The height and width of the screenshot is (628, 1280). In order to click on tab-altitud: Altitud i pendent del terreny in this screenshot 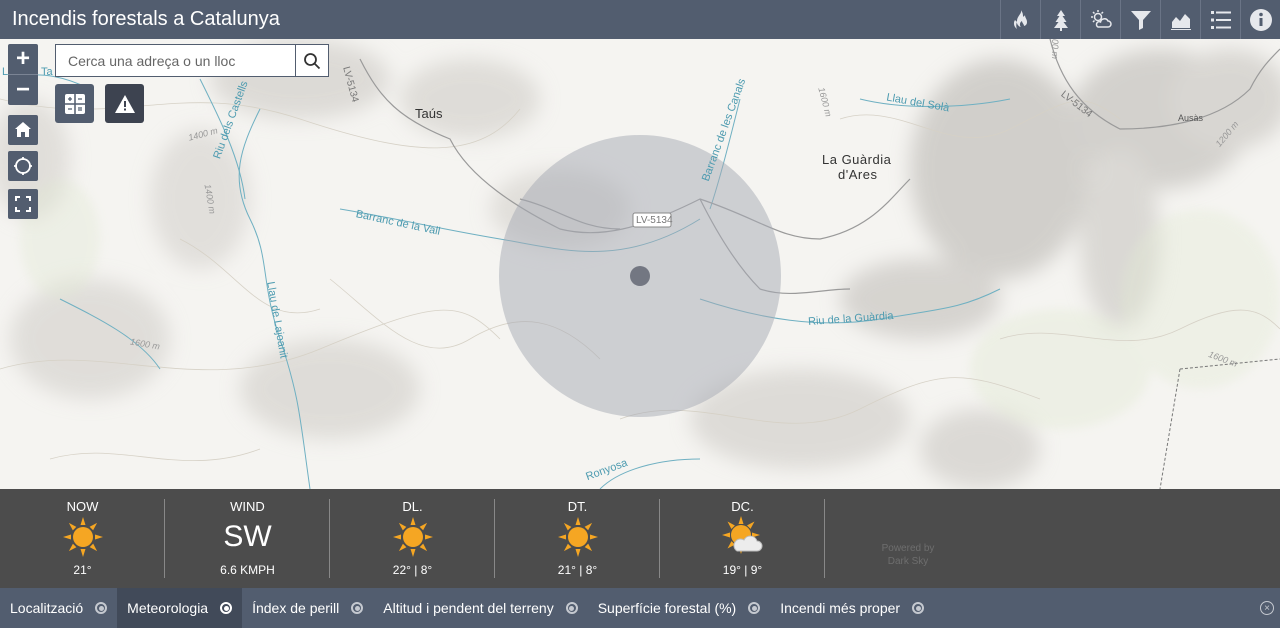, I will do `click(480, 608)`.